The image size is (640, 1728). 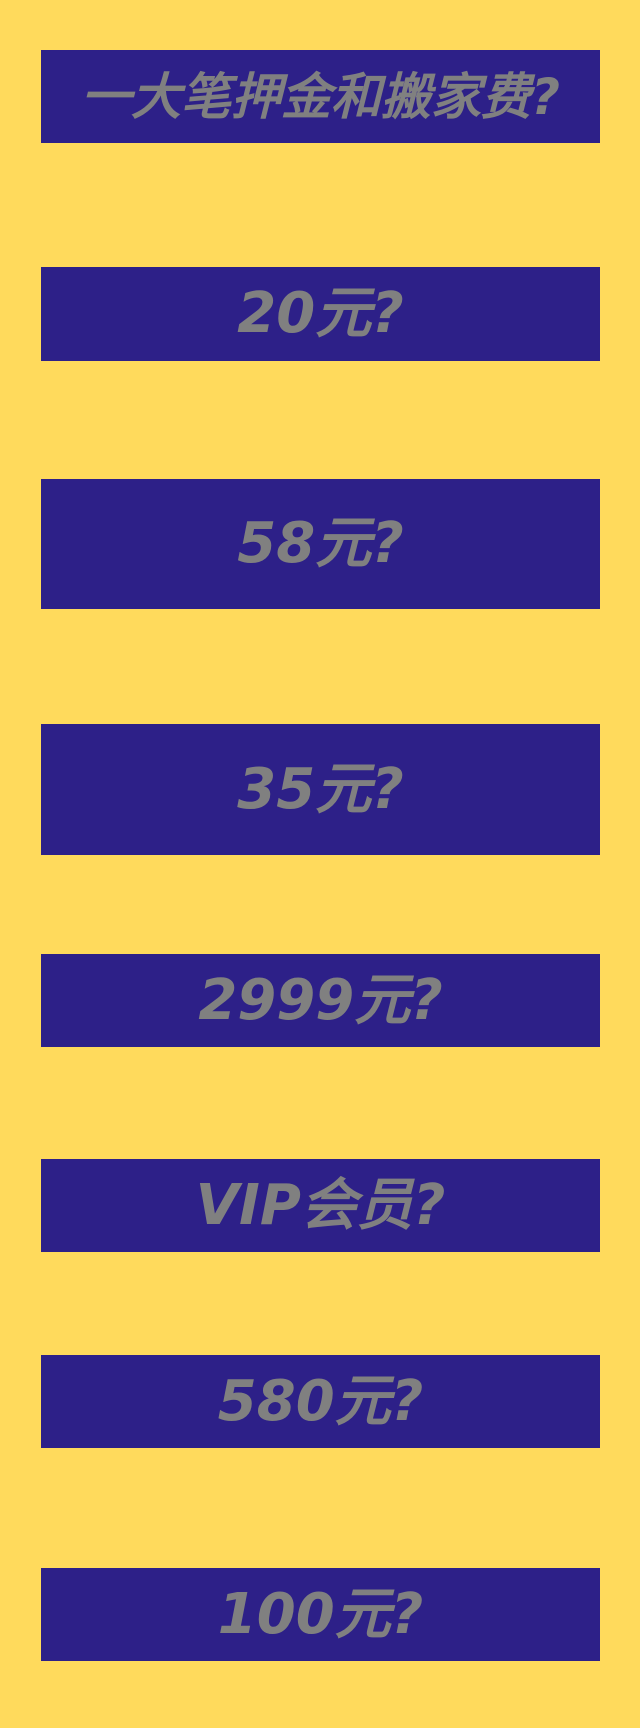 I want to click on banner-text: 2999元?, so click(x=320, y=1000).